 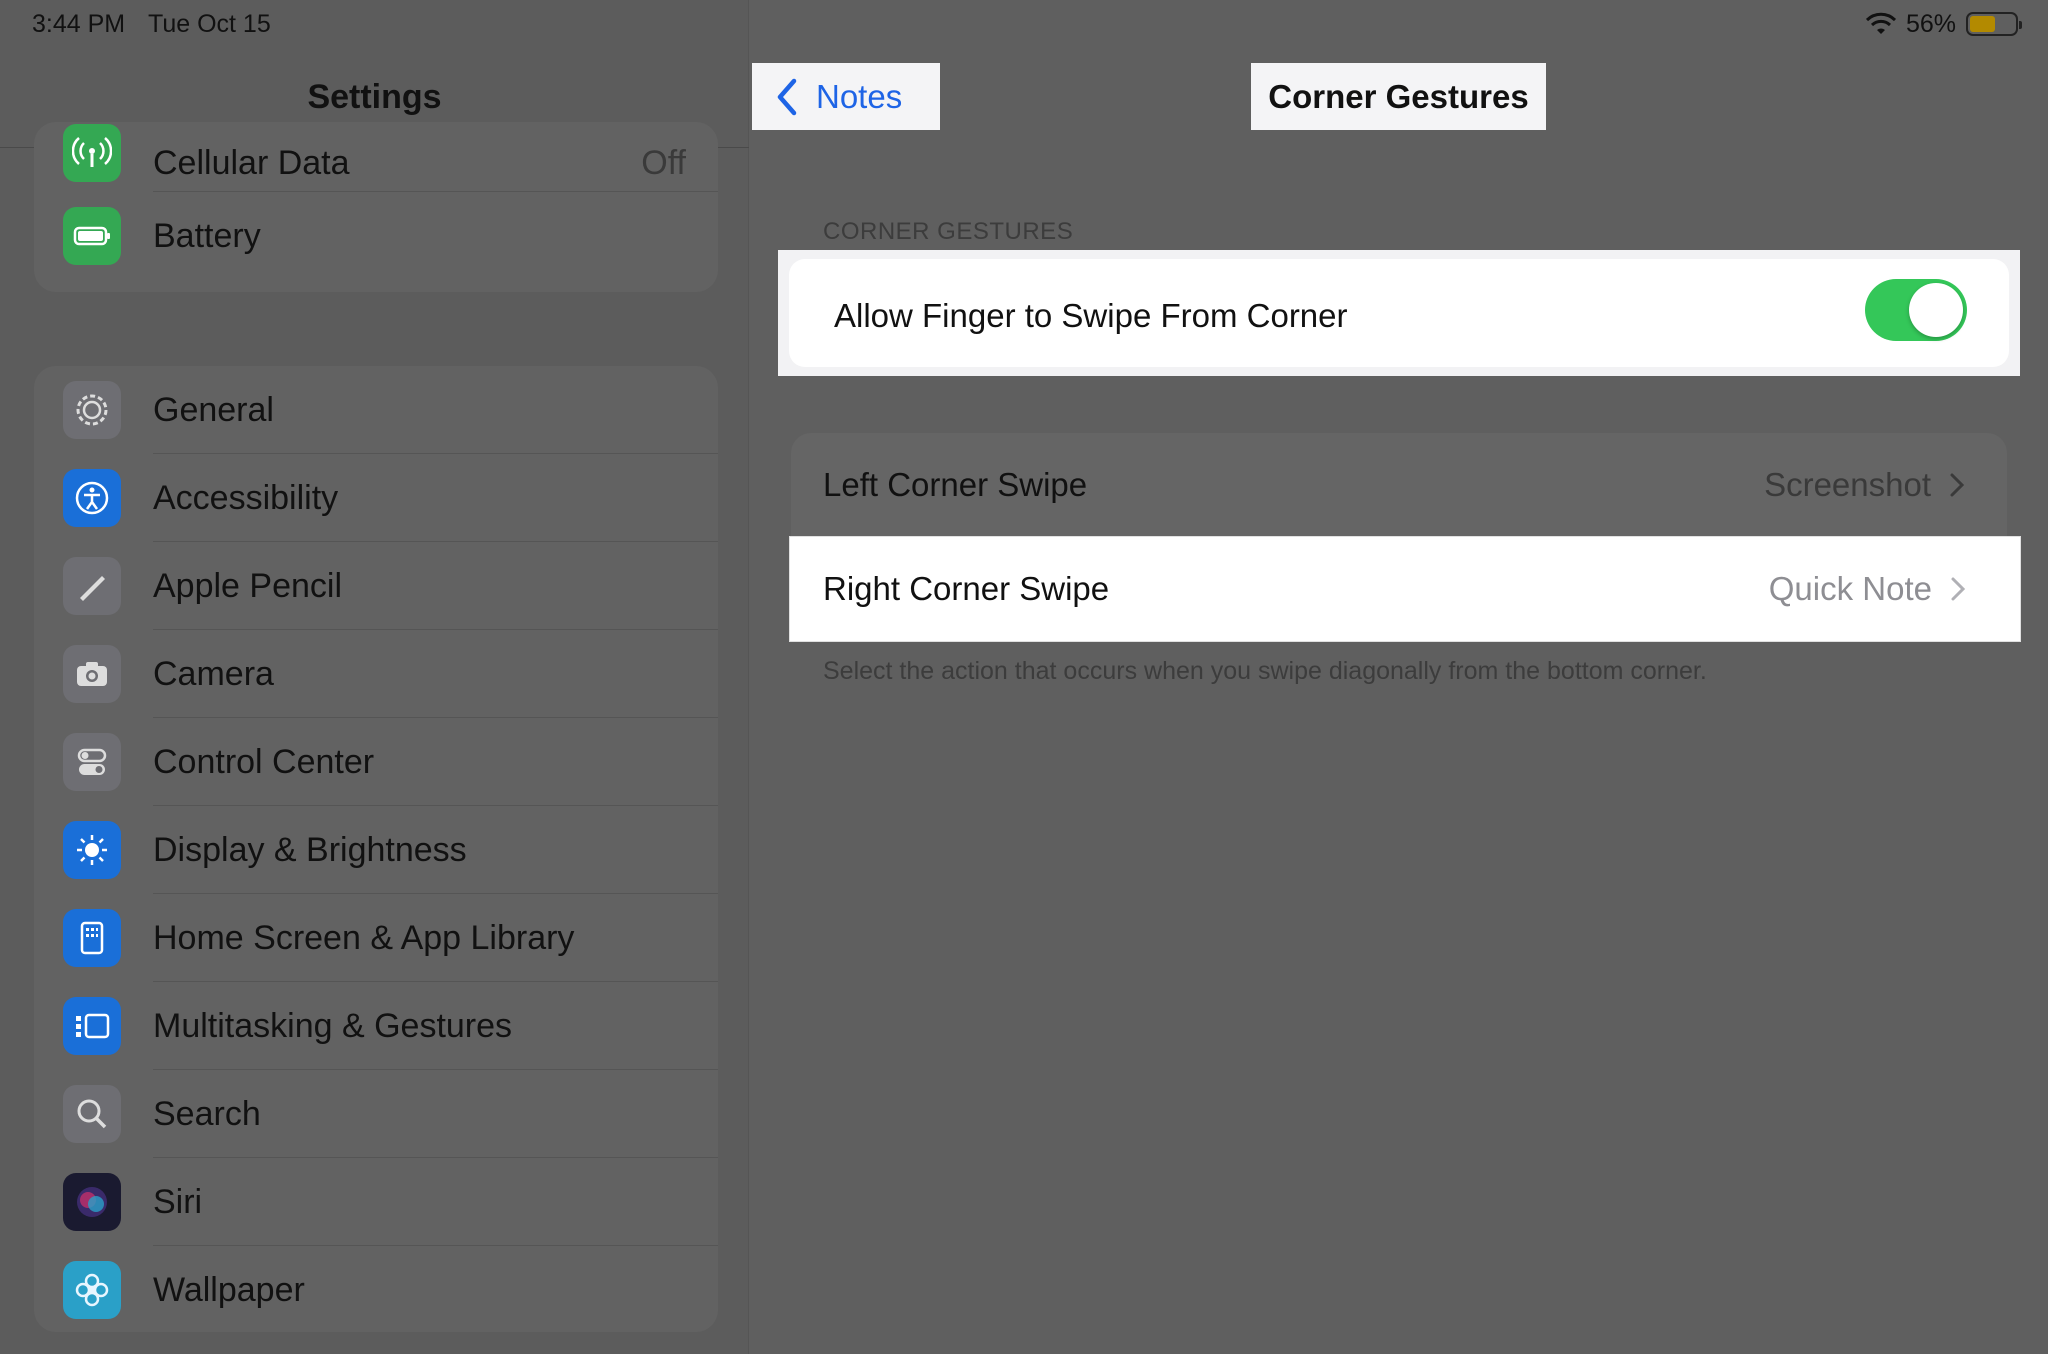 I want to click on back-button-label: Notes, so click(x=859, y=96).